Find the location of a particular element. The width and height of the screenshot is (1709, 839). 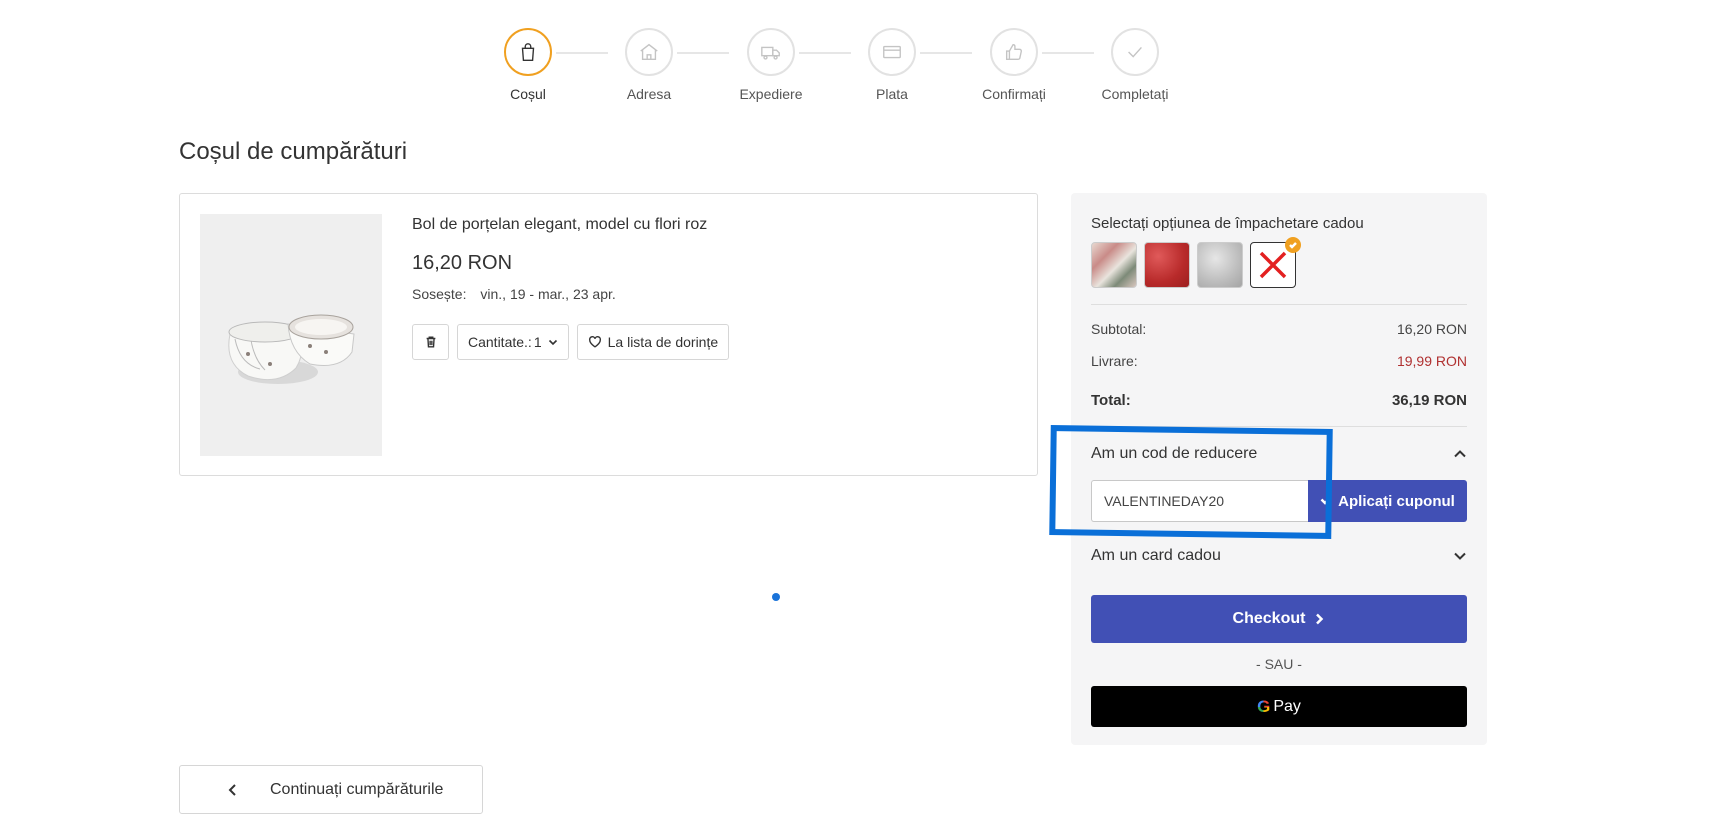

checkout-button: Checkout is located at coordinates (1279, 619).